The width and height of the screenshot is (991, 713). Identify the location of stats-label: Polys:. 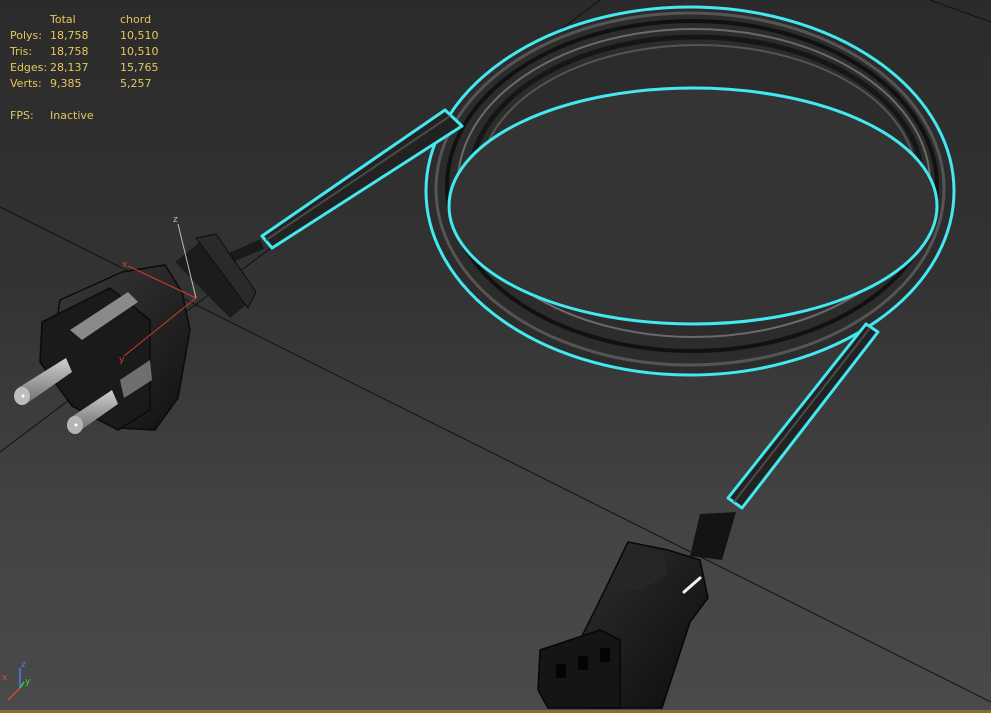
(26, 35).